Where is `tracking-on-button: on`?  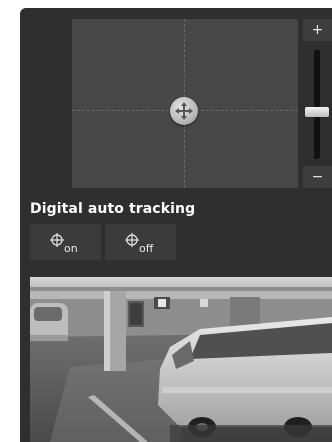
tracking-on-button: on is located at coordinates (65, 242).